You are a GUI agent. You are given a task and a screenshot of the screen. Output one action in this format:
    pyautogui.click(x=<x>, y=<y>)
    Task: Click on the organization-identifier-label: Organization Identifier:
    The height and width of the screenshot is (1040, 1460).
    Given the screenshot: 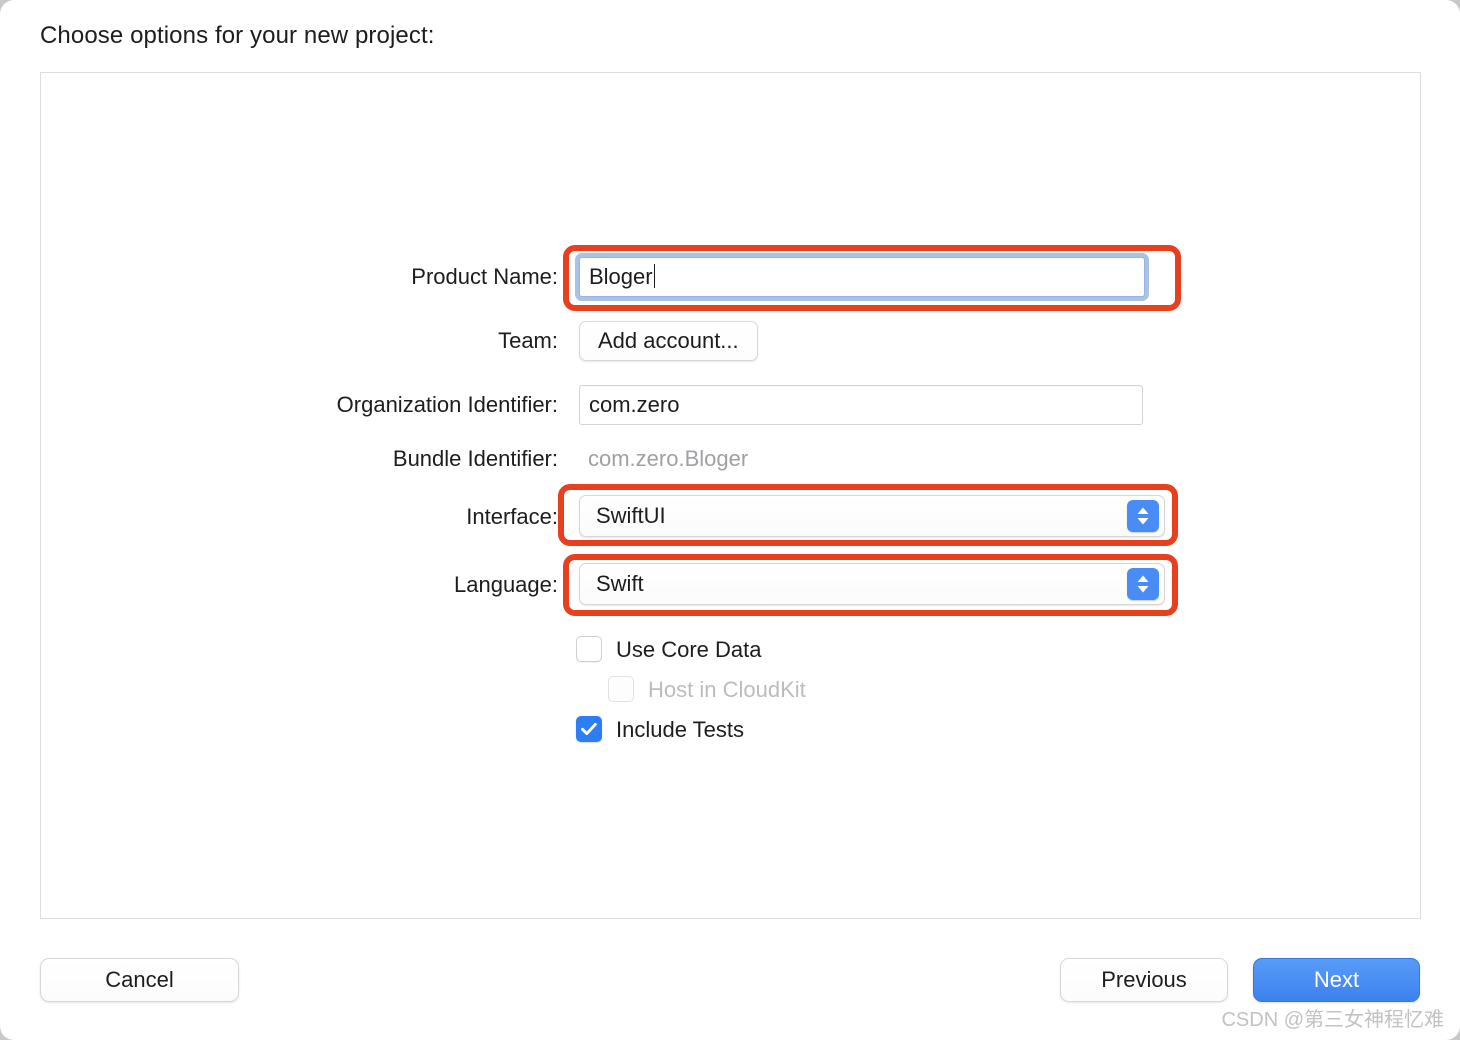 What is the action you would take?
    pyautogui.click(x=447, y=404)
    